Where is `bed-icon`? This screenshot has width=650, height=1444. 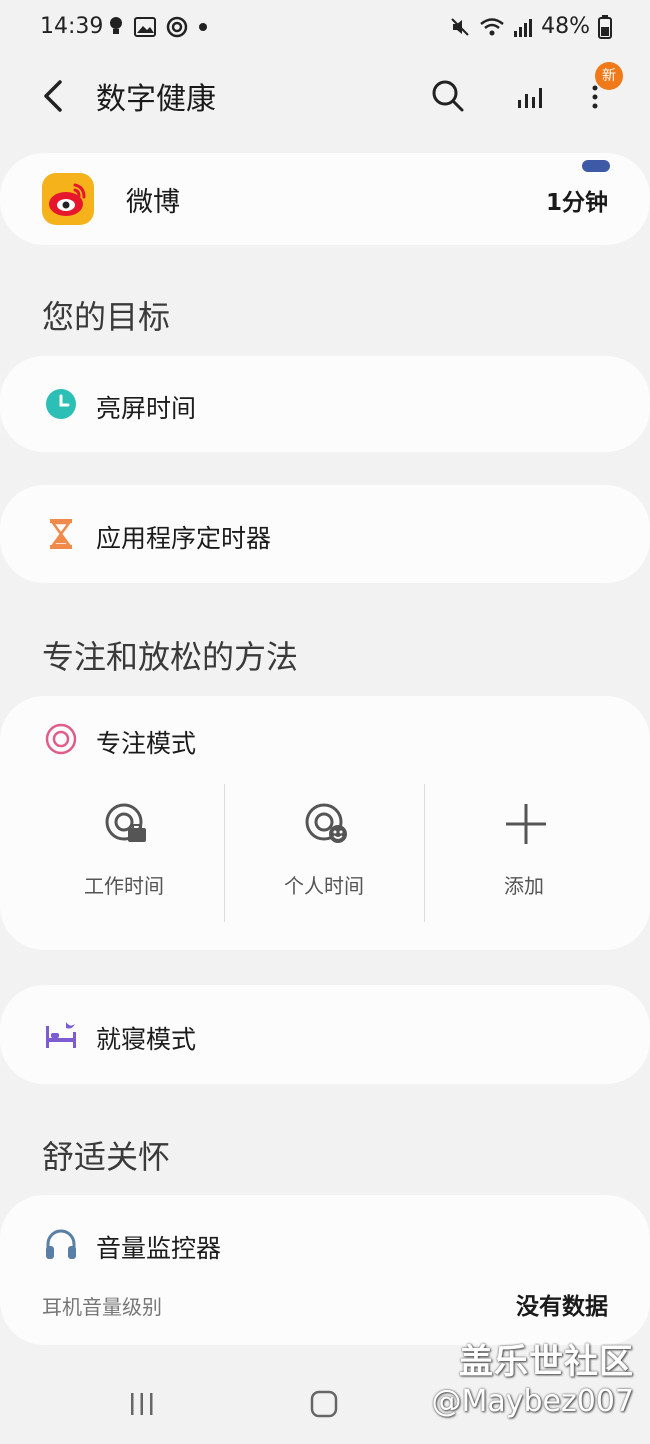 bed-icon is located at coordinates (61, 1035).